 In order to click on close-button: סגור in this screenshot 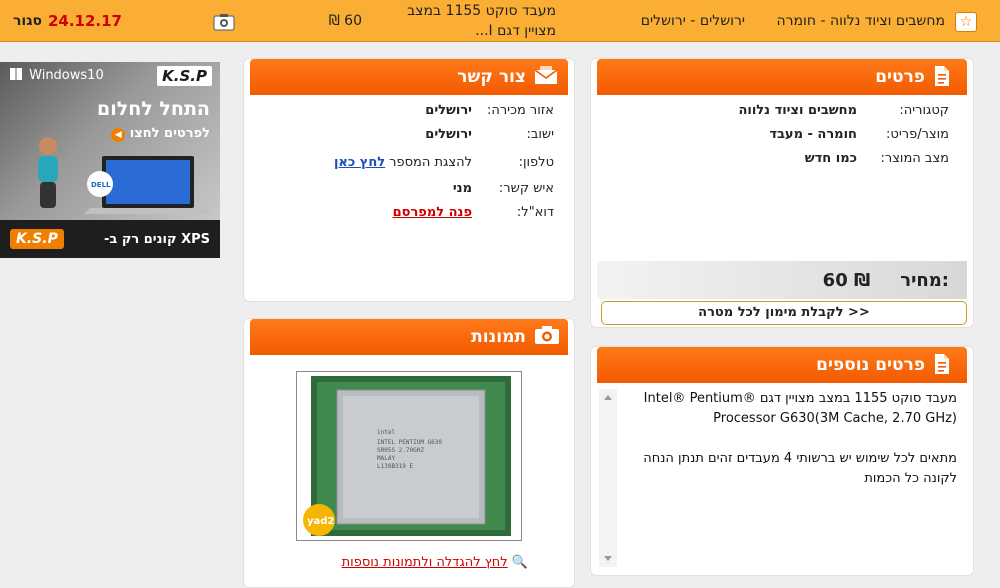, I will do `click(22, 21)`.